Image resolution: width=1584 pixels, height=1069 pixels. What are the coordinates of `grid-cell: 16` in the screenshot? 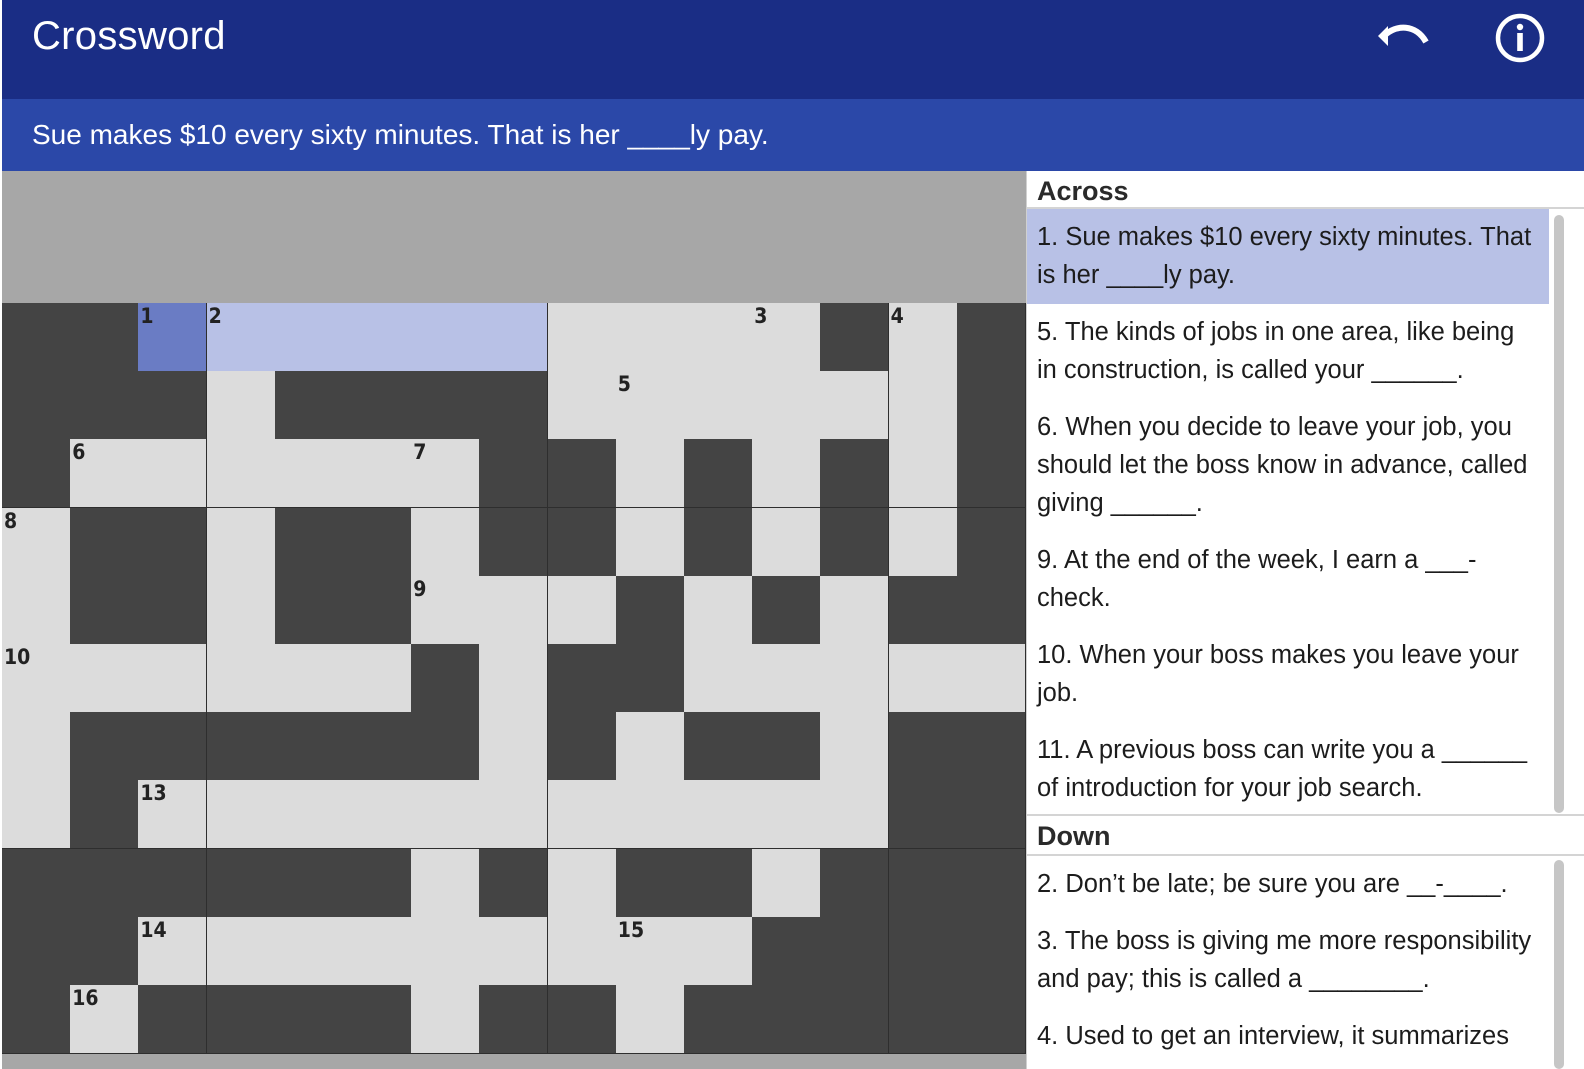 It's located at (105, 1019).